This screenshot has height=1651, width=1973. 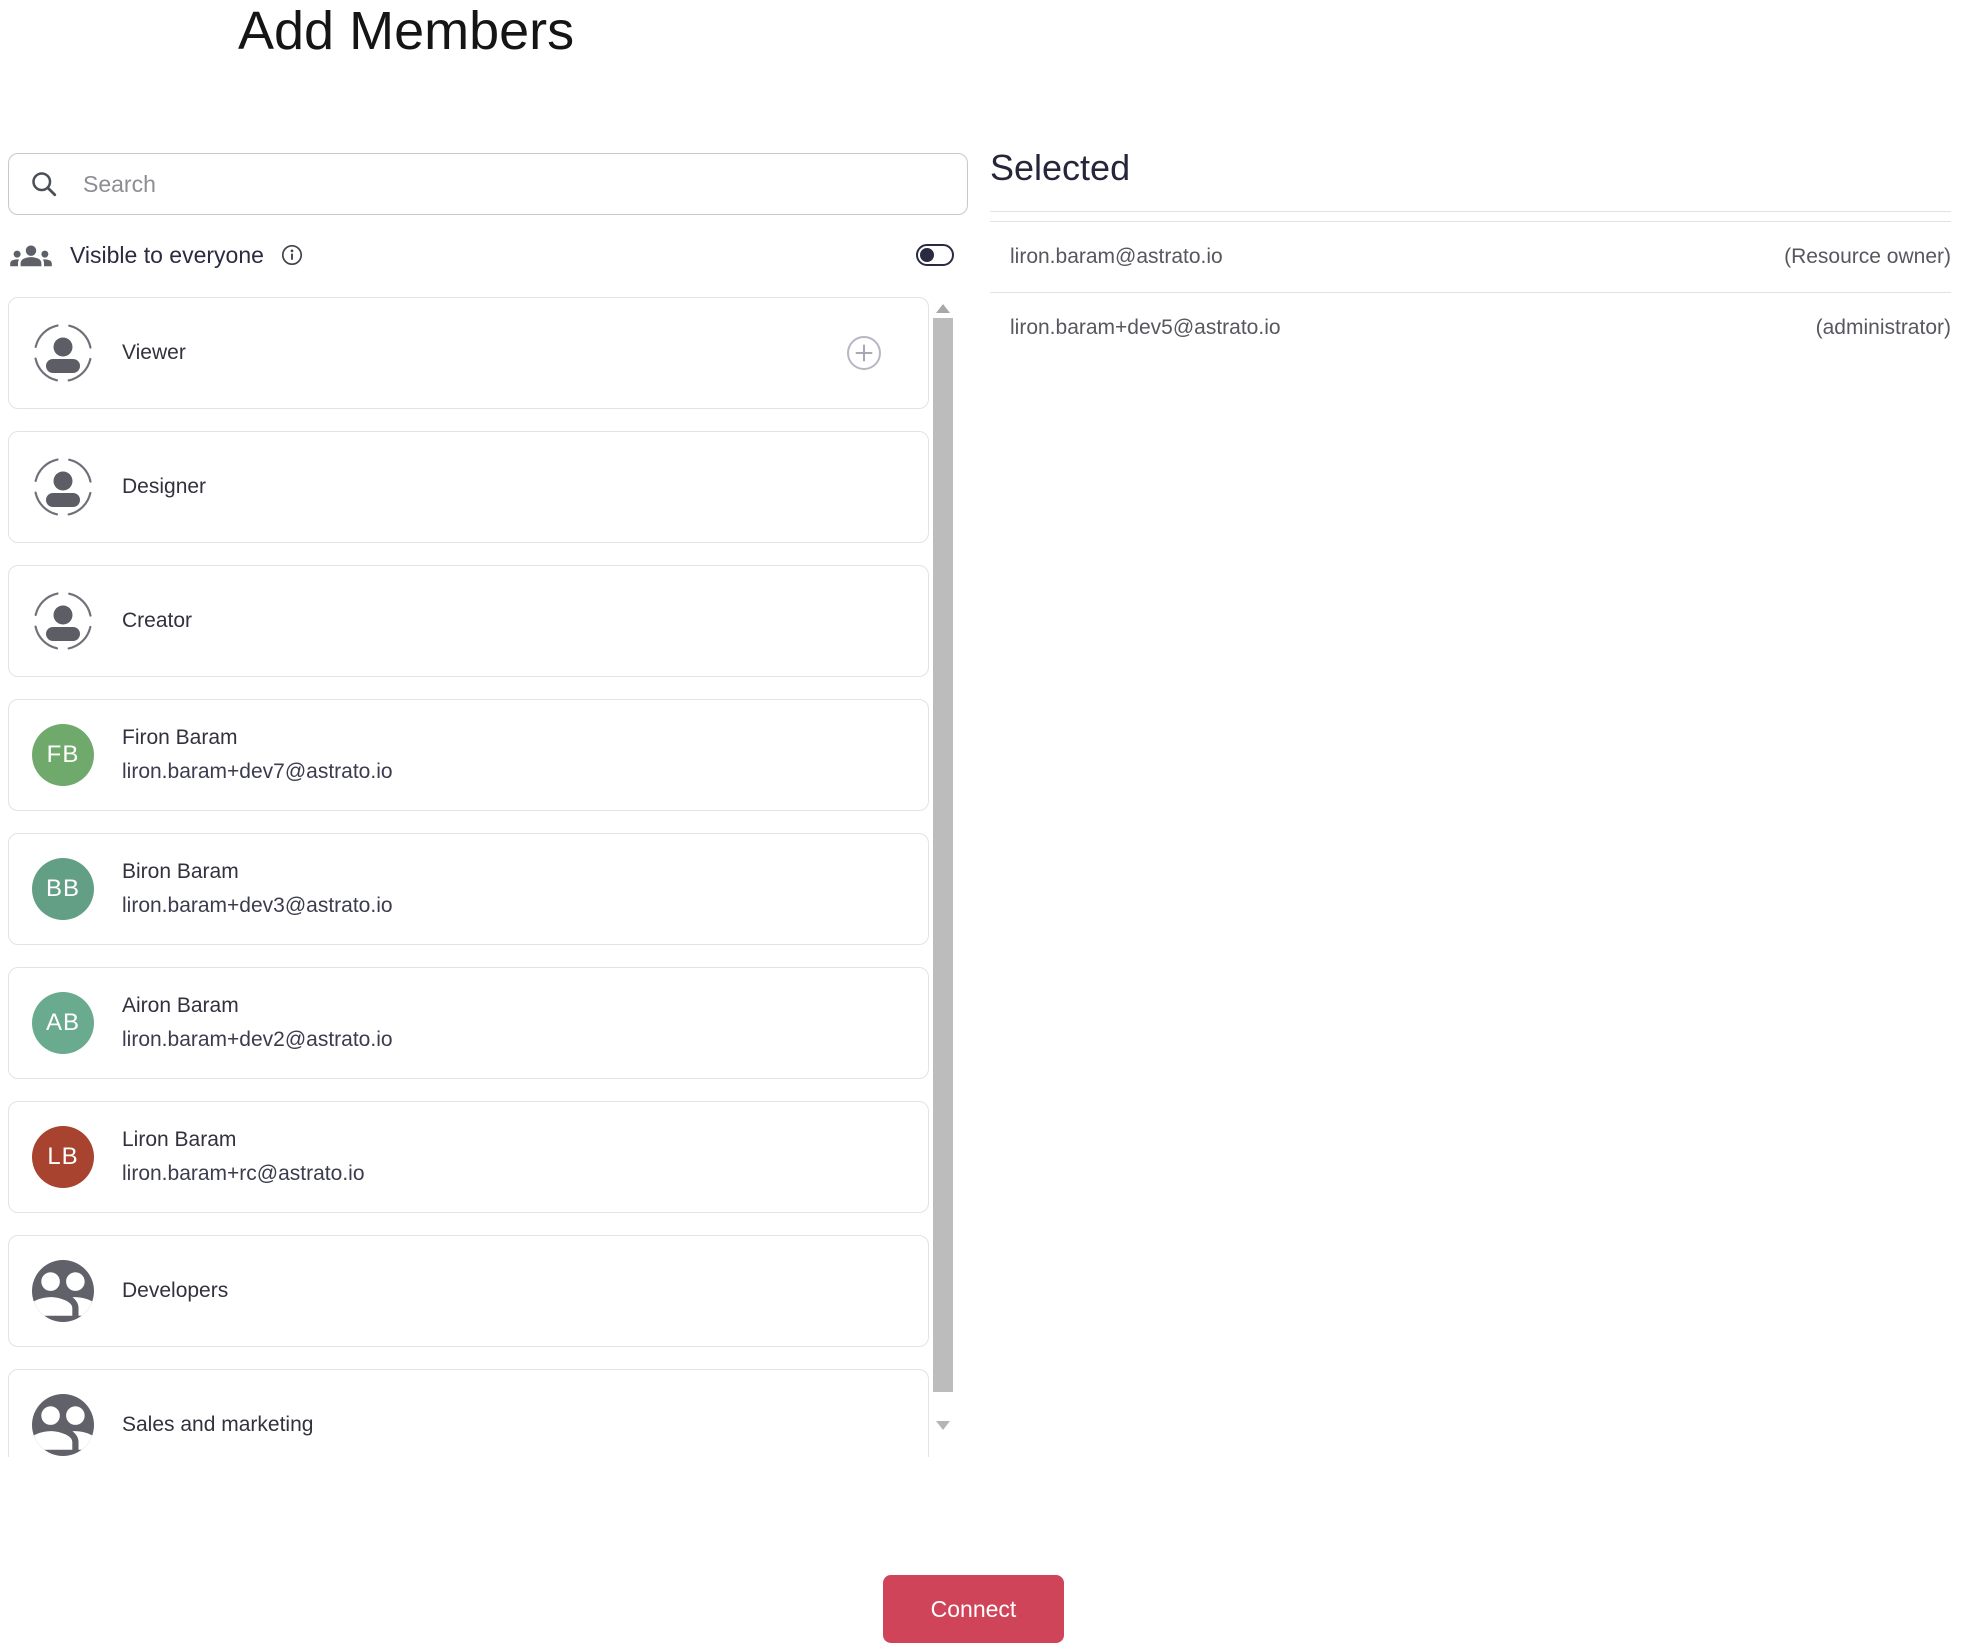 I want to click on user-name: Airon Baram, so click(x=180, y=1005).